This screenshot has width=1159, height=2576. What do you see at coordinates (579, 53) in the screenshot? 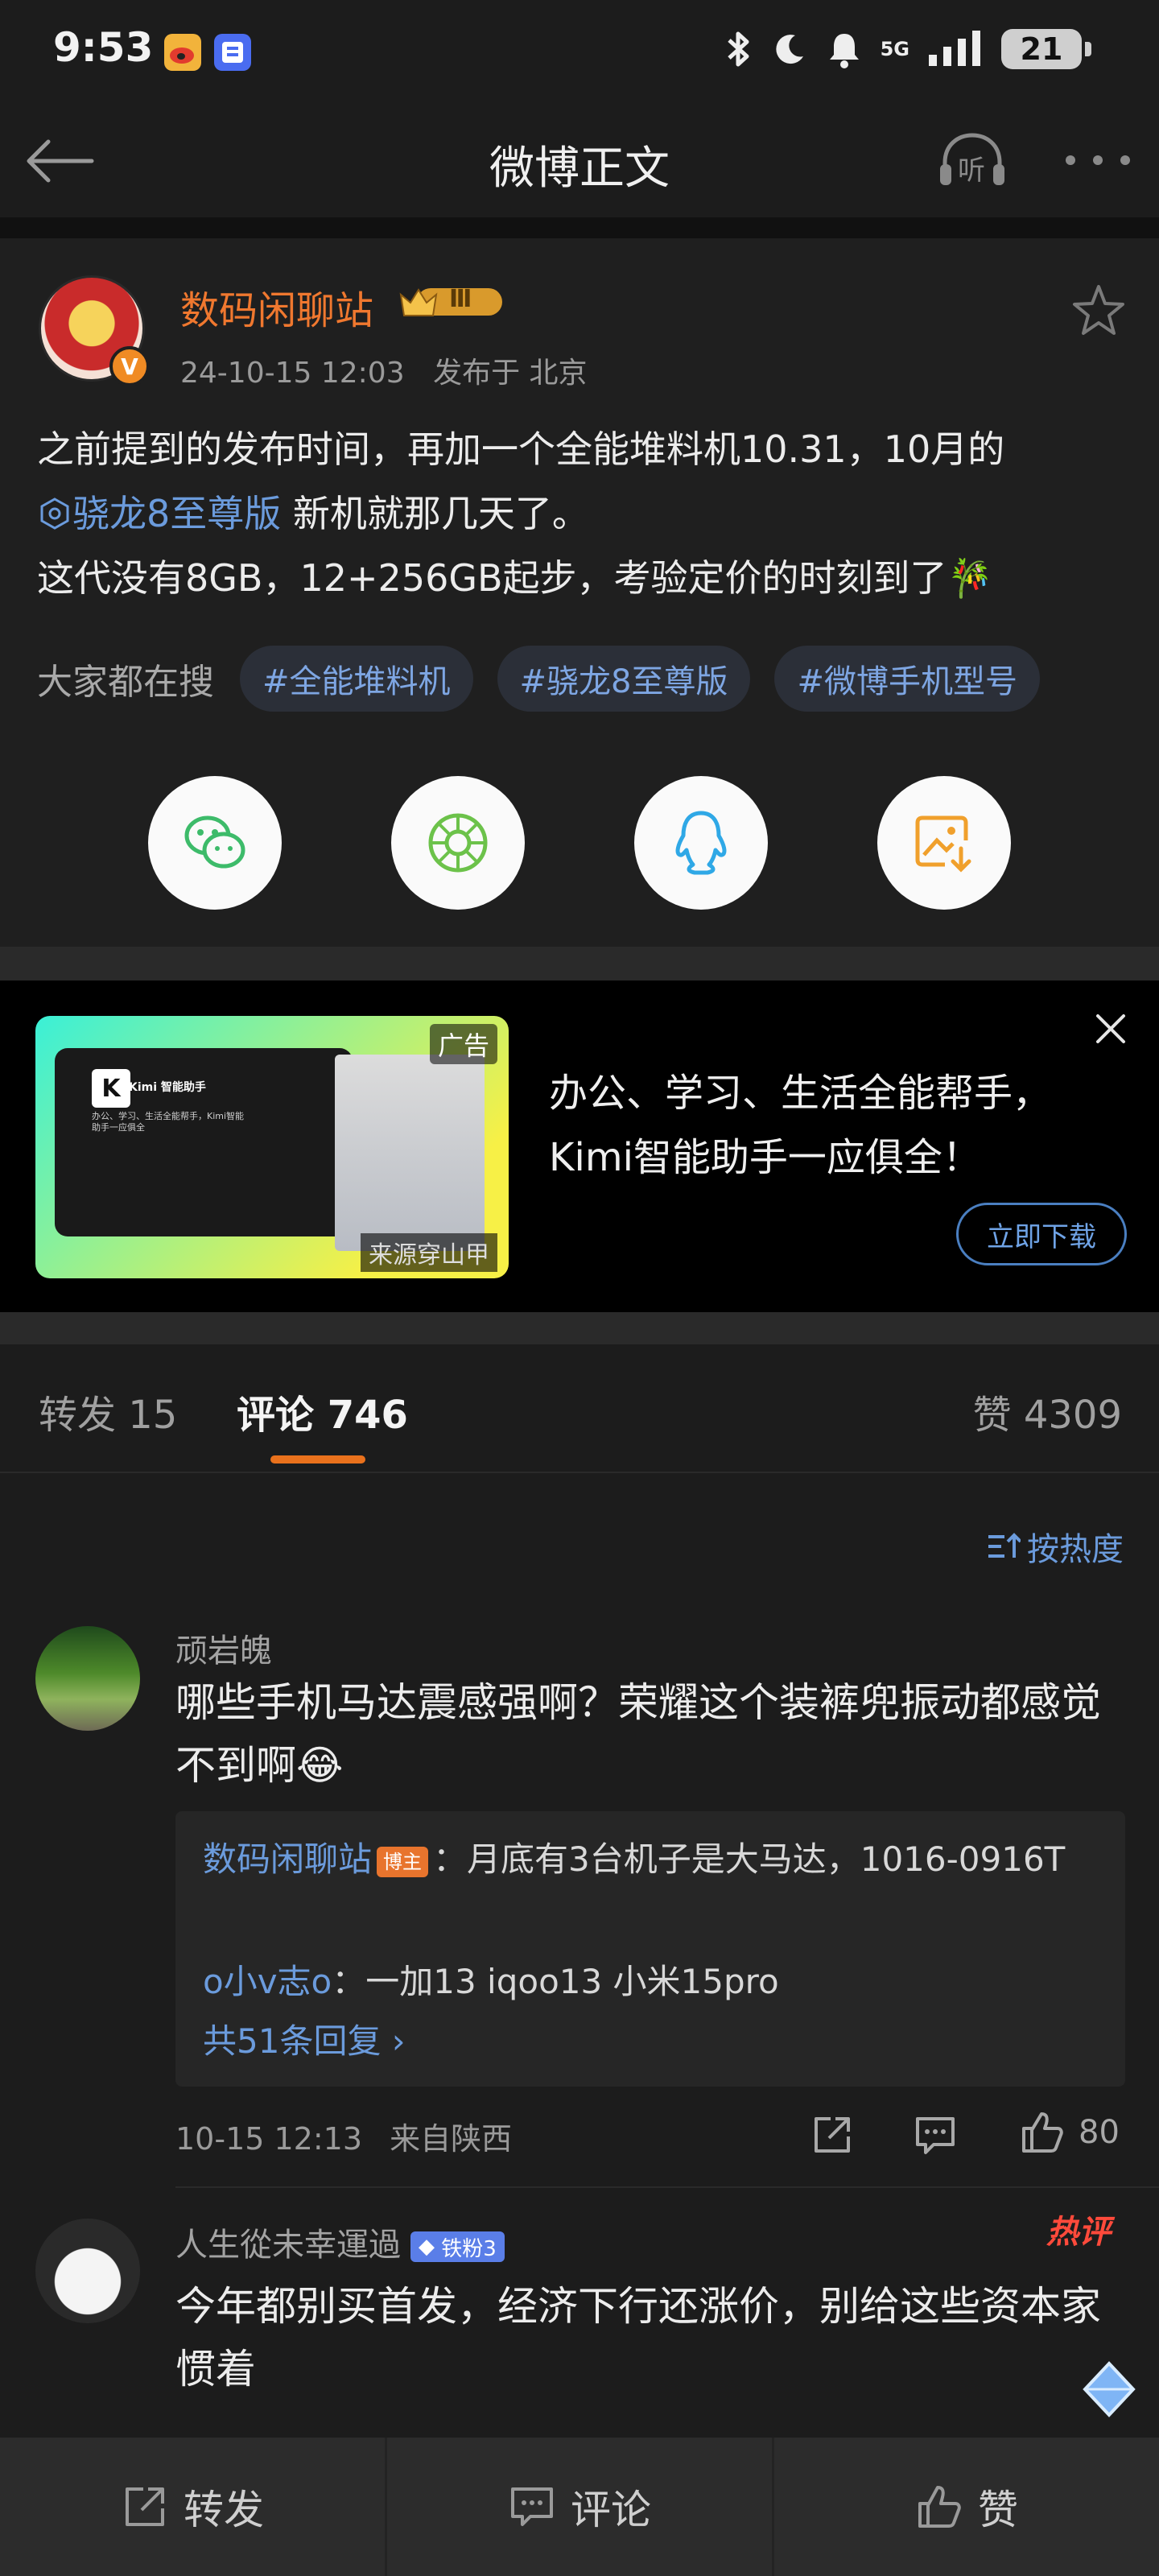
I see `status-bar: 9:53 5G 21` at bounding box center [579, 53].